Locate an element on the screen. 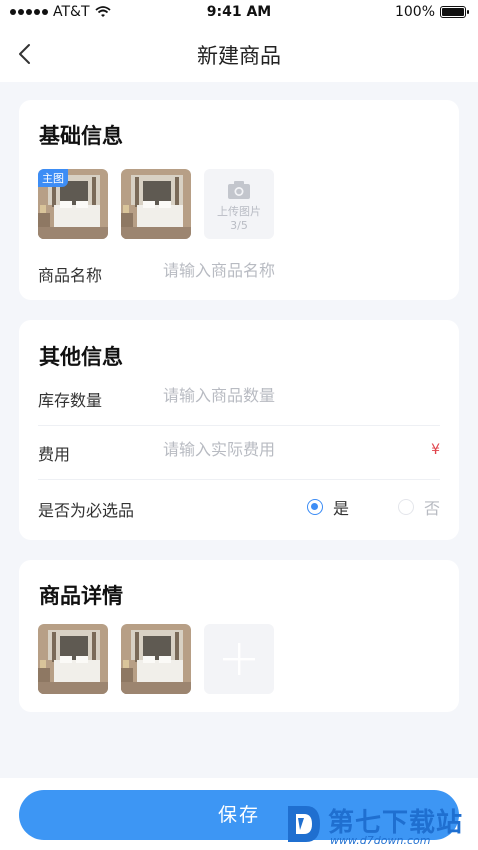 This screenshot has height=850, width=478. watermark: 第七下载站 www.d7down.com is located at coordinates (381, 825).